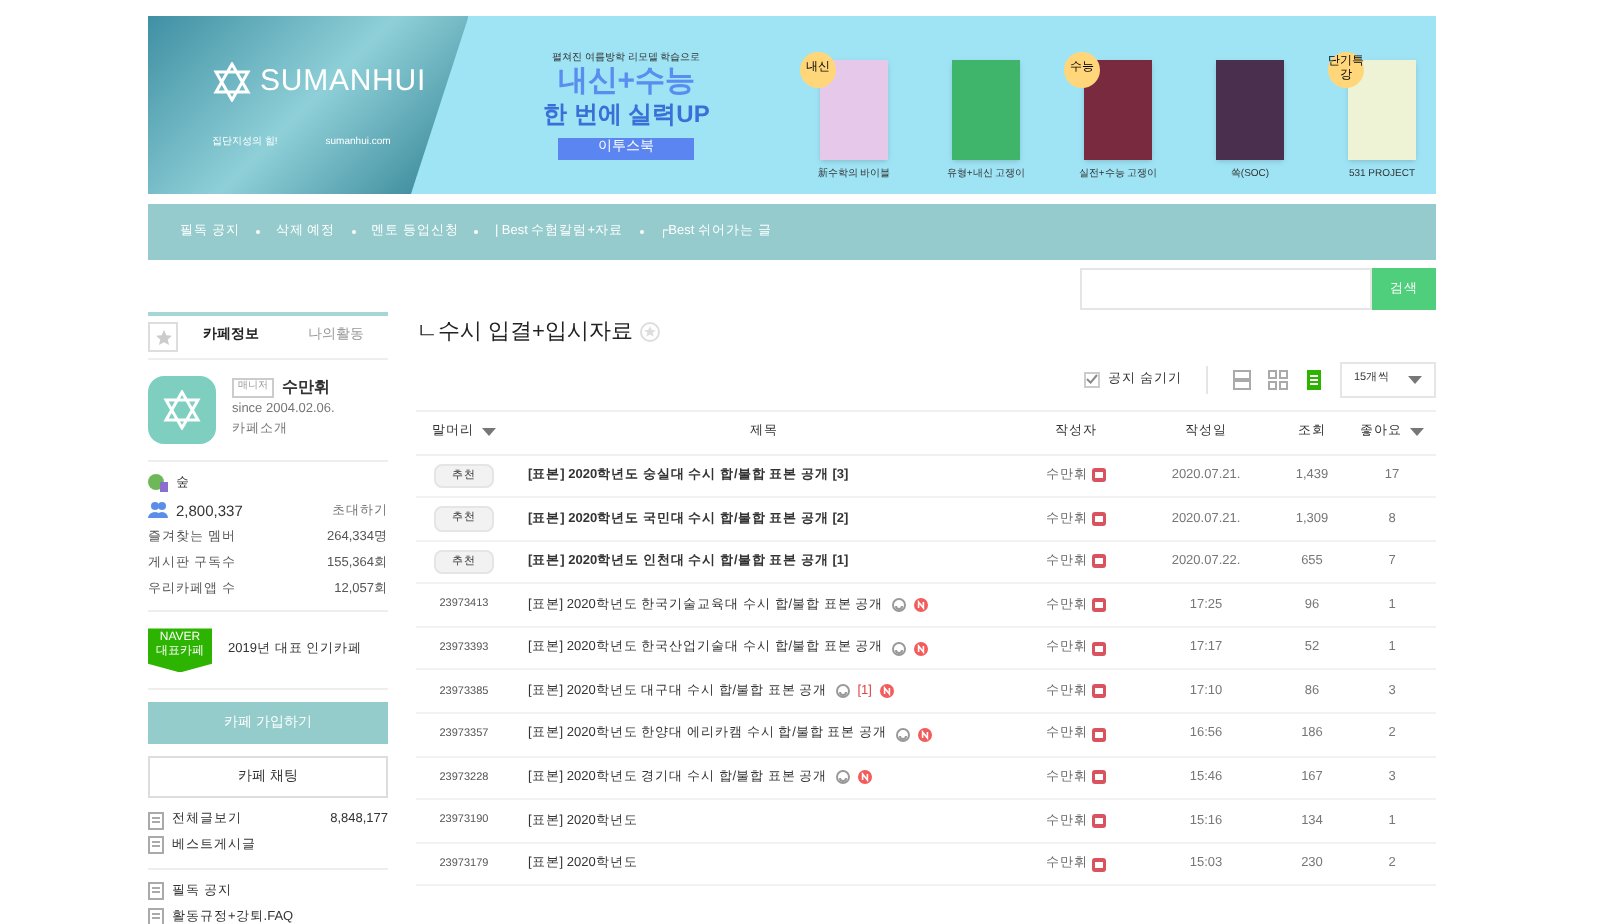  I want to click on favorite-button, so click(163, 337).